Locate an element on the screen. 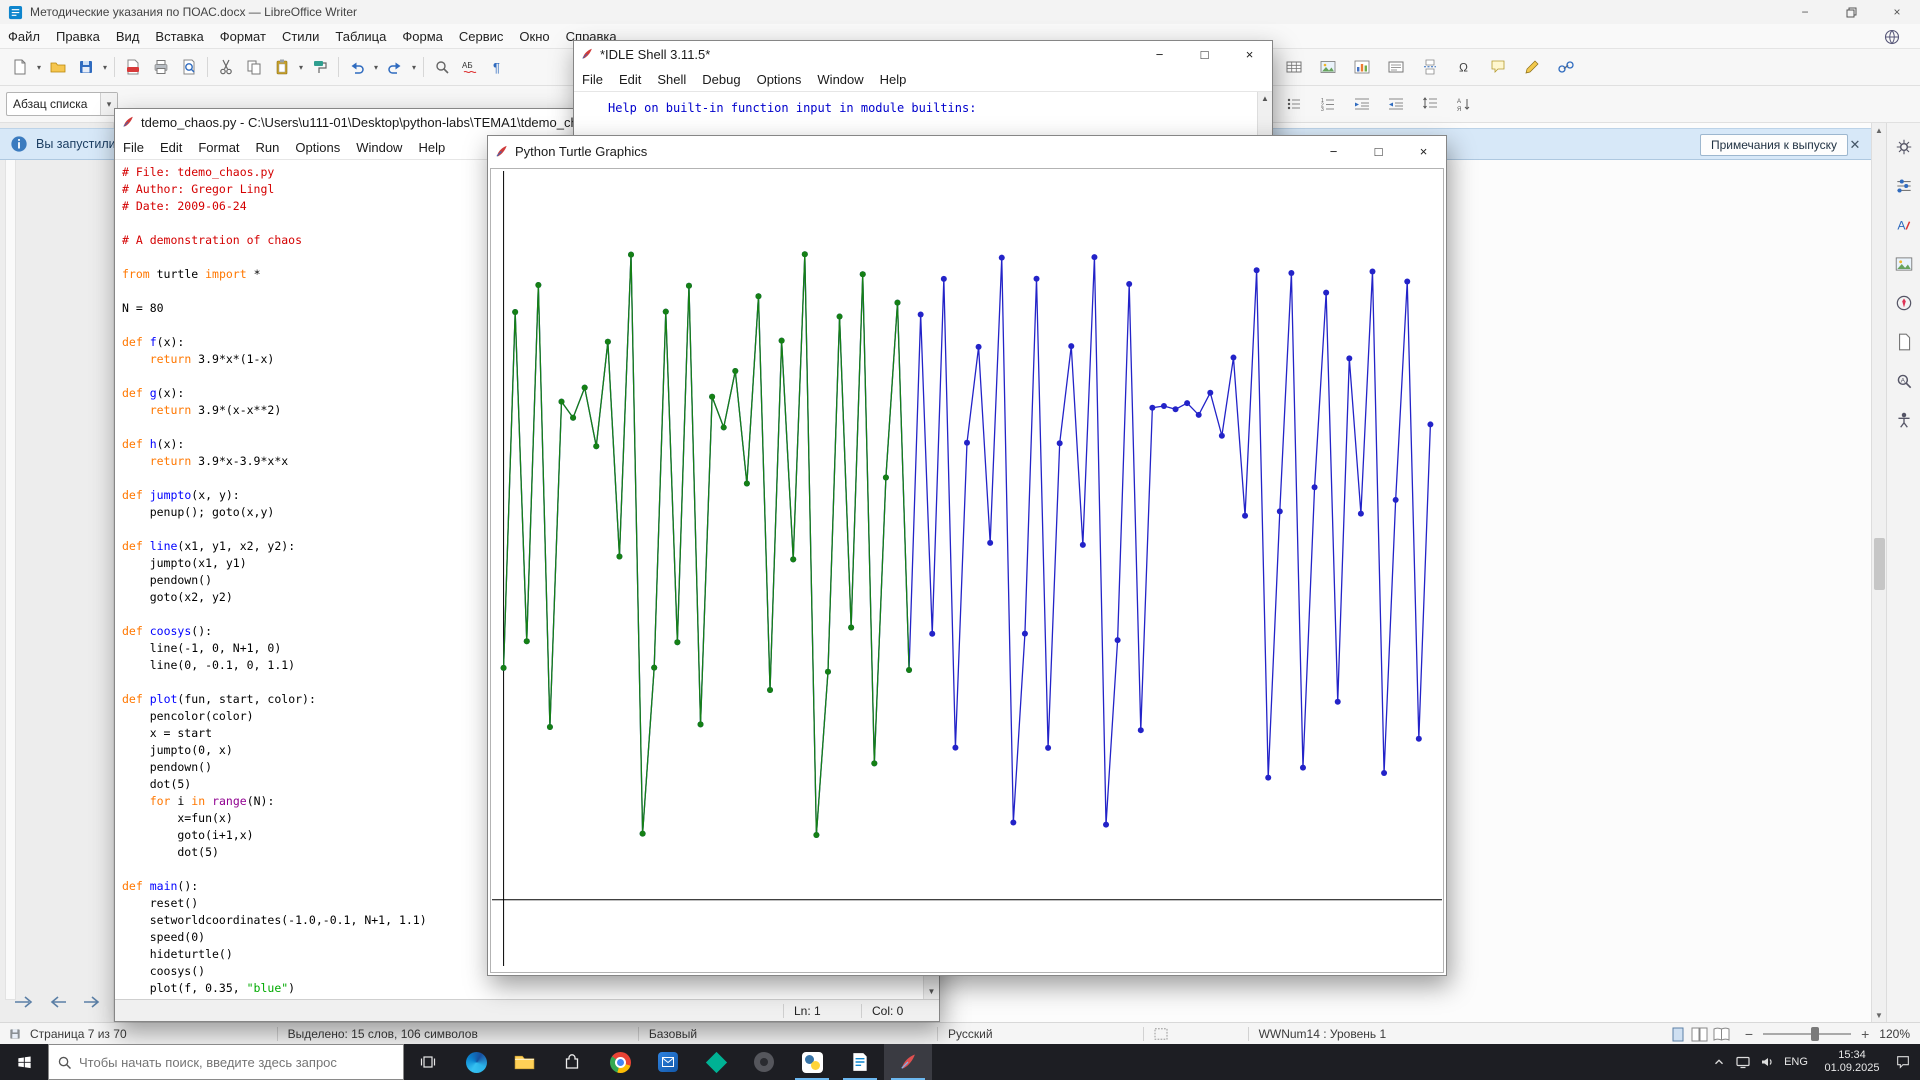  store-icon is located at coordinates (572, 1062).